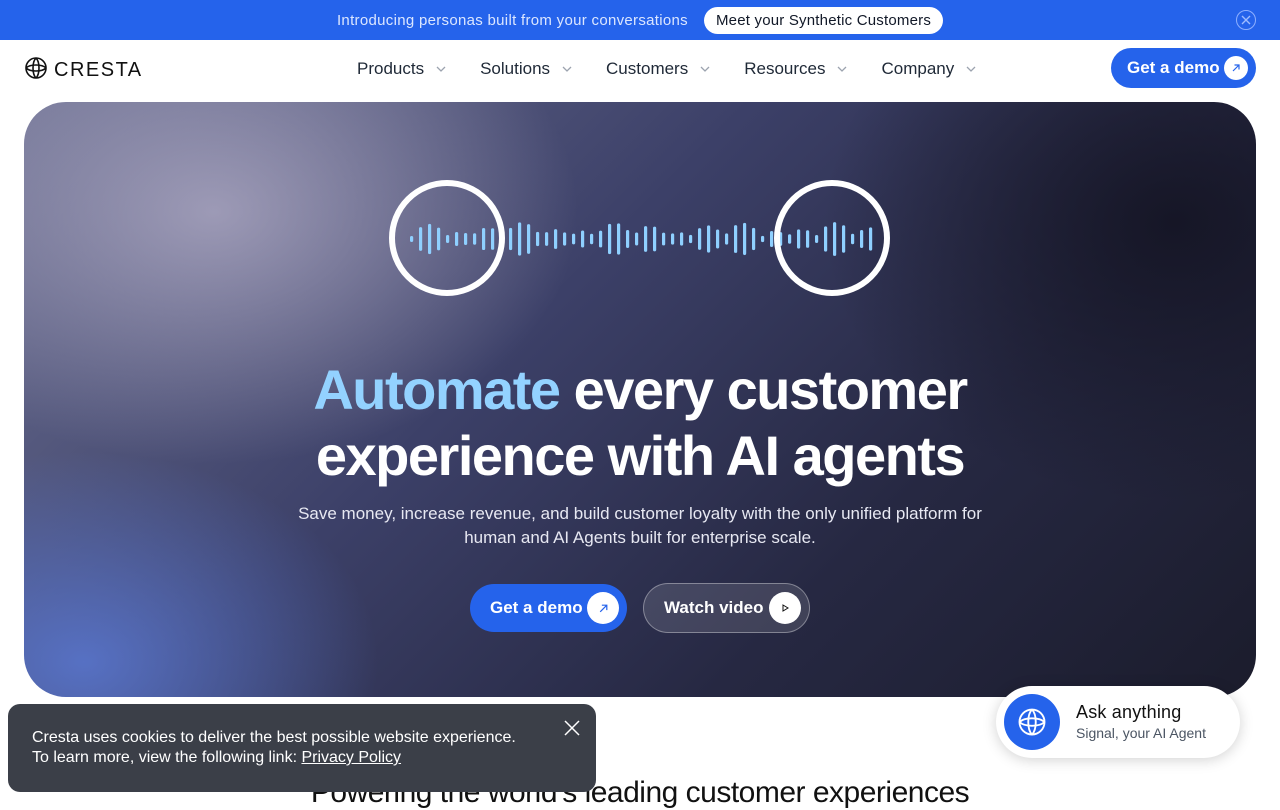 The width and height of the screenshot is (1280, 810). Describe the element at coordinates (98, 70) in the screenshot. I see `logo-text: CRESTA` at that location.